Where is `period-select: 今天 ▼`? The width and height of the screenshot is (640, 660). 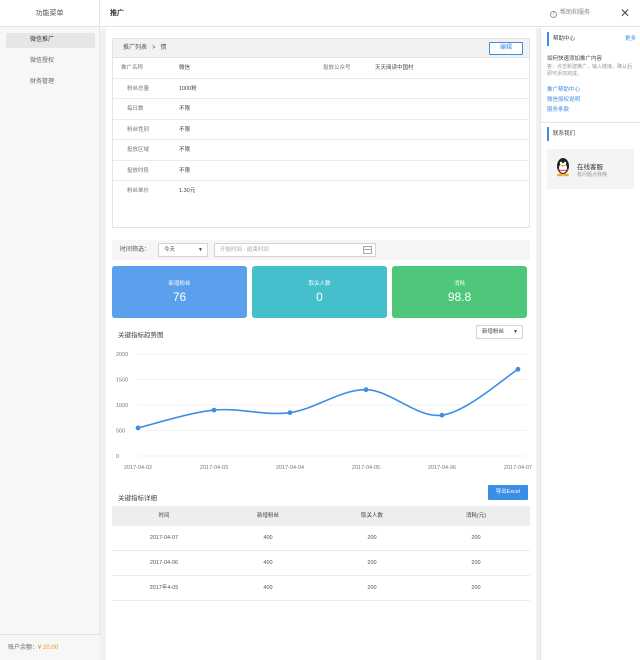 period-select: 今天 ▼ is located at coordinates (183, 250).